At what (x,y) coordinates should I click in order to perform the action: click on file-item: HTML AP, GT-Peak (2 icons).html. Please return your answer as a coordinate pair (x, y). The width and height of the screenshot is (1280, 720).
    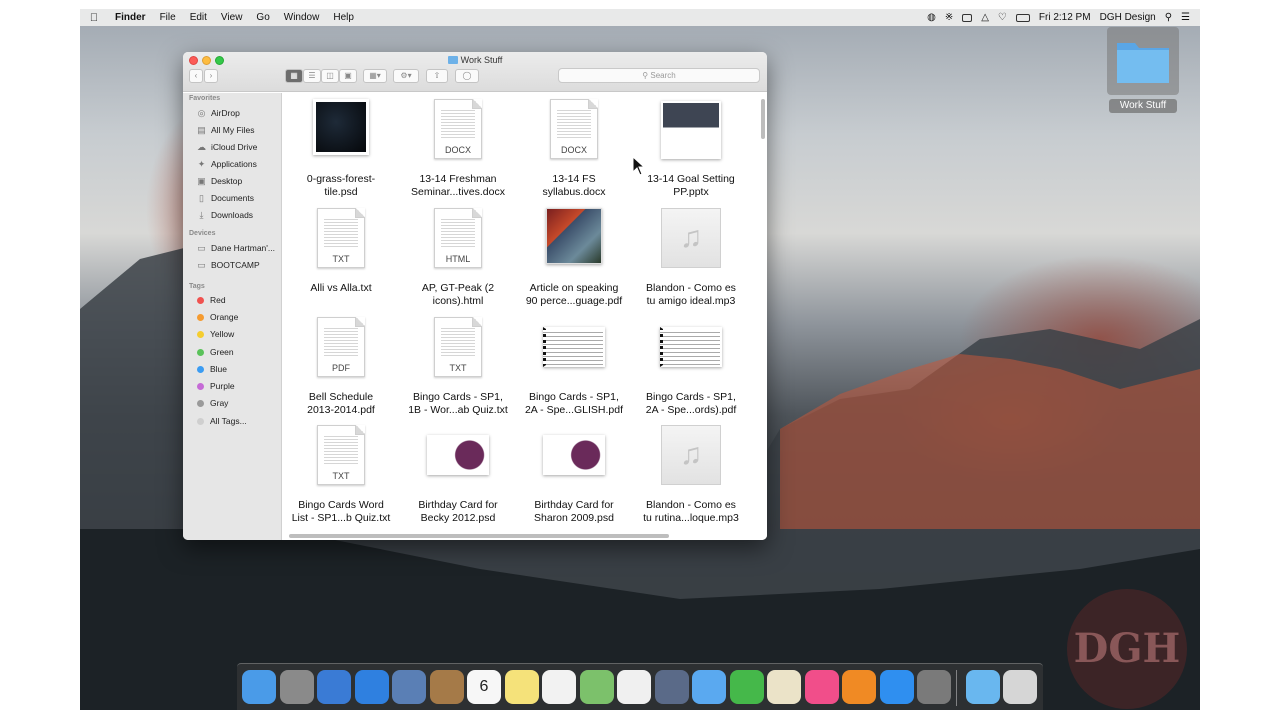
    Looking at the image, I should click on (458, 258).